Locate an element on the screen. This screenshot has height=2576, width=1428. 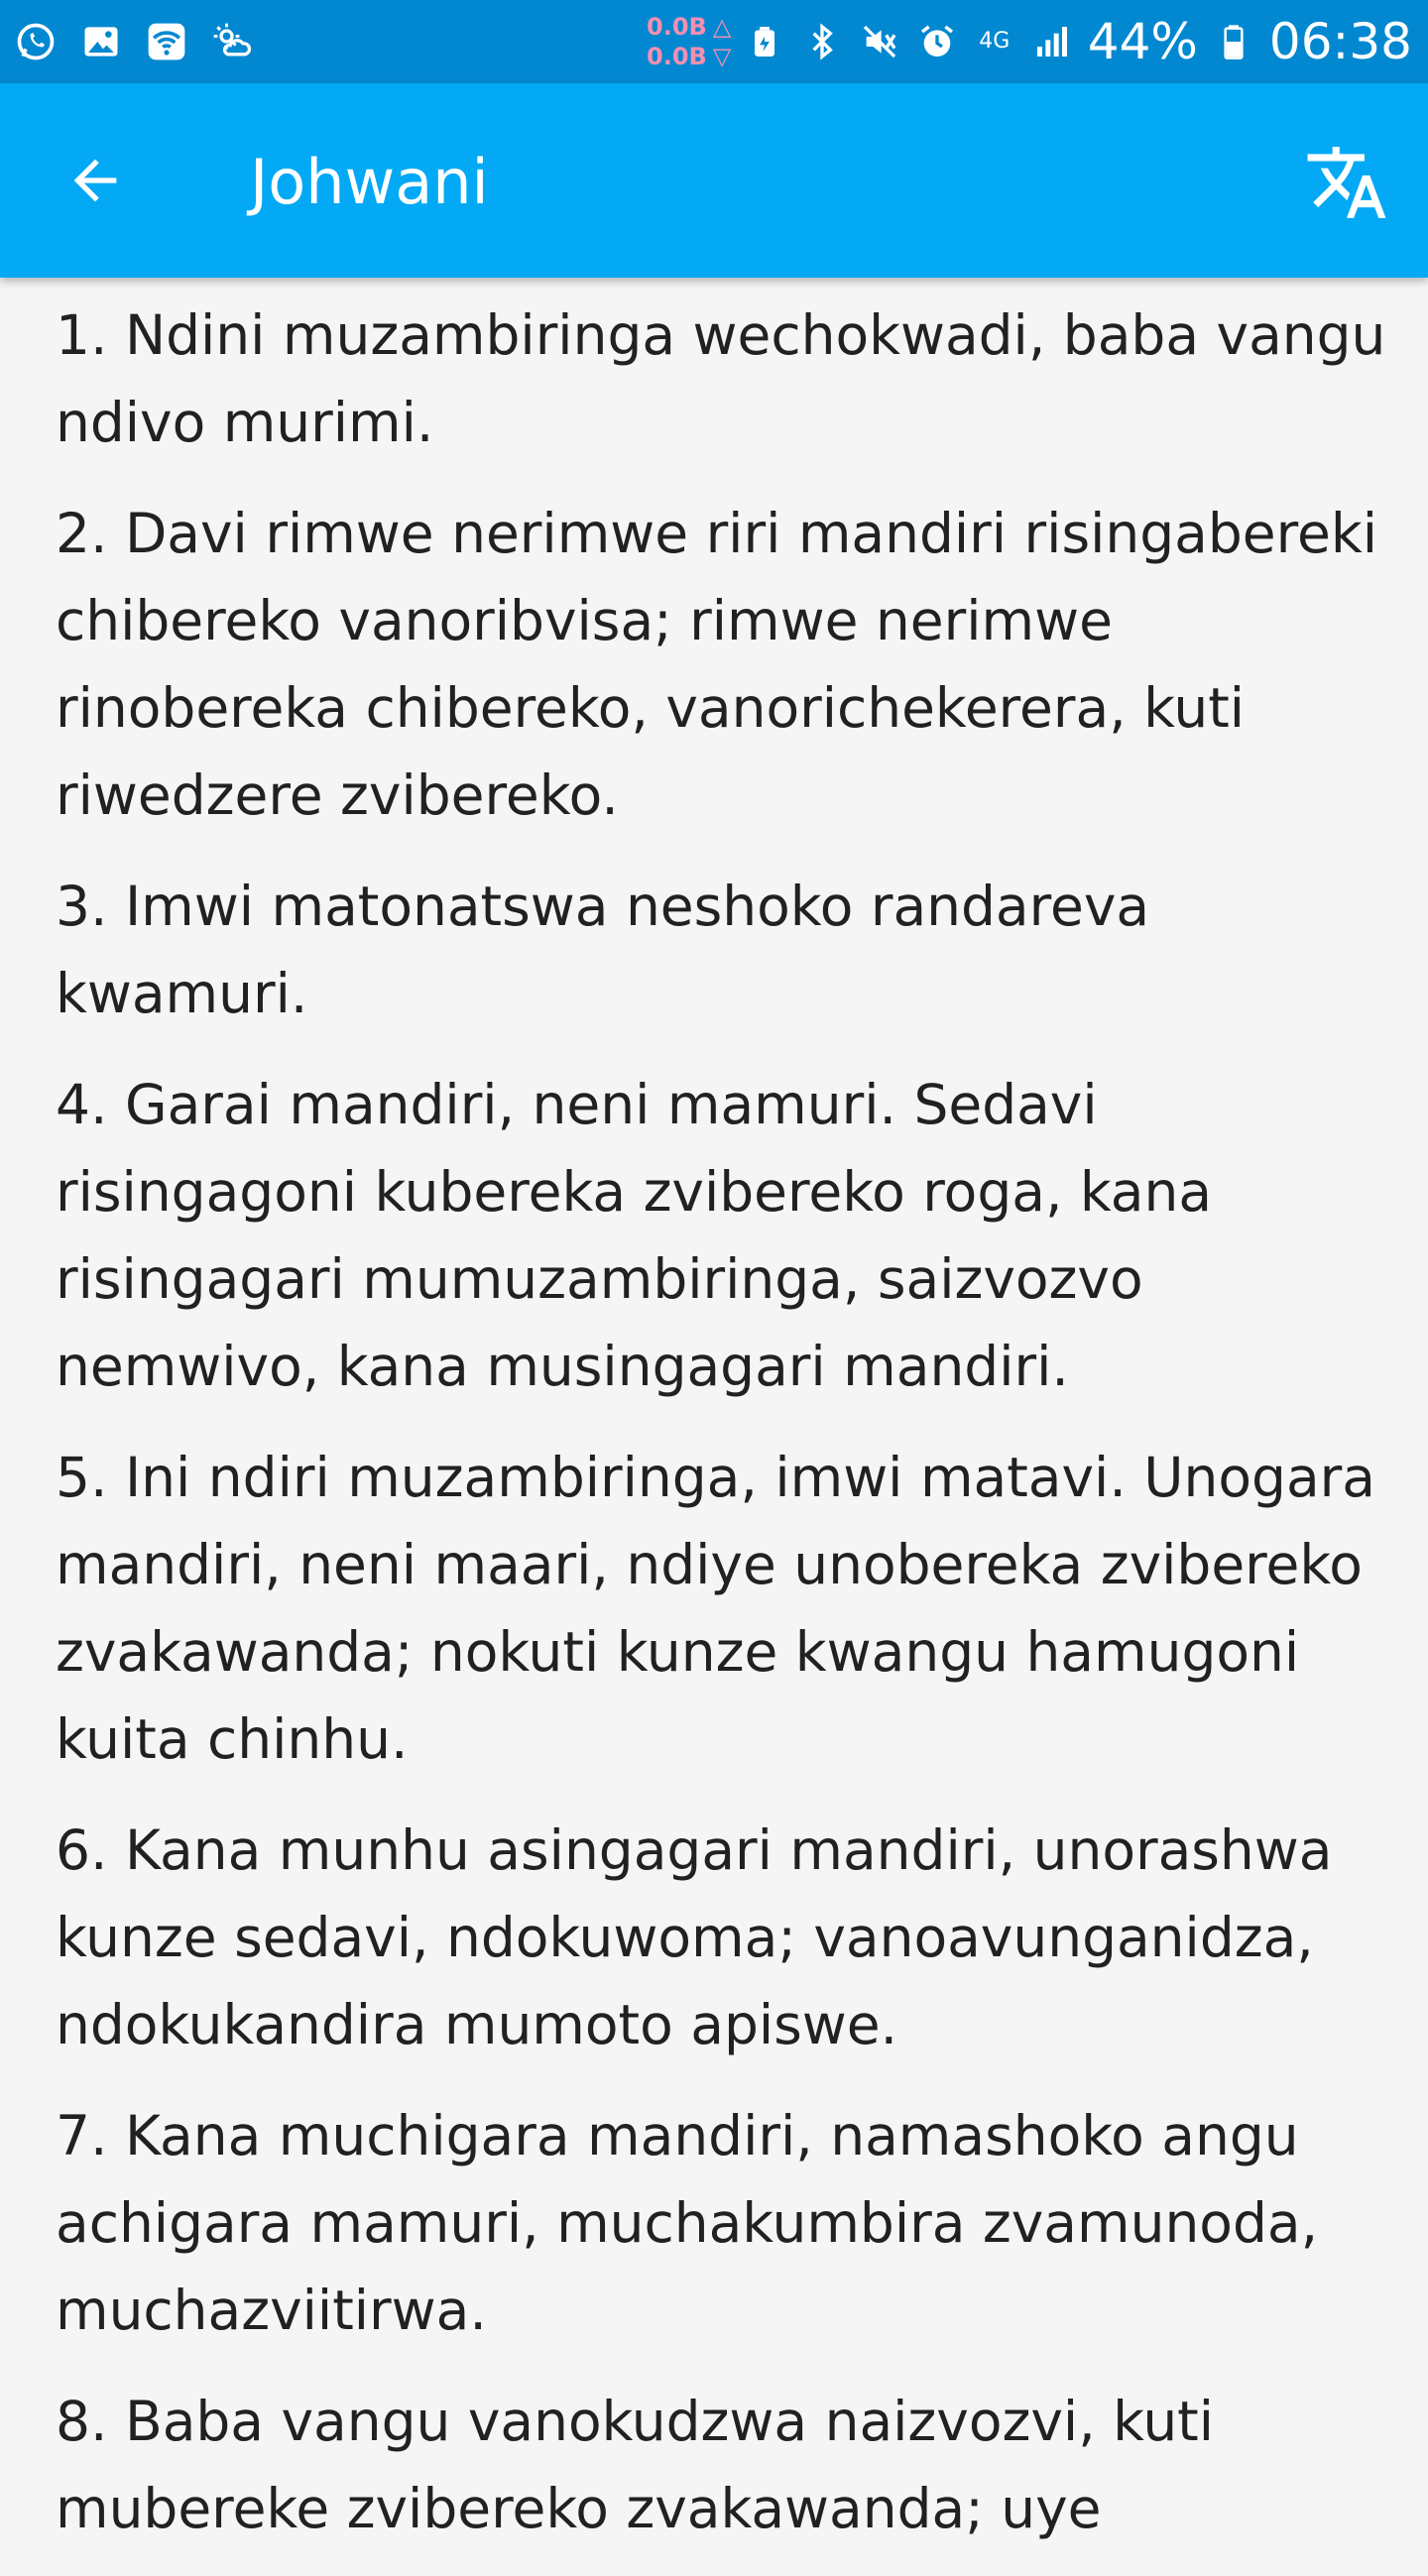
translate-icon is located at coordinates (1346, 183).